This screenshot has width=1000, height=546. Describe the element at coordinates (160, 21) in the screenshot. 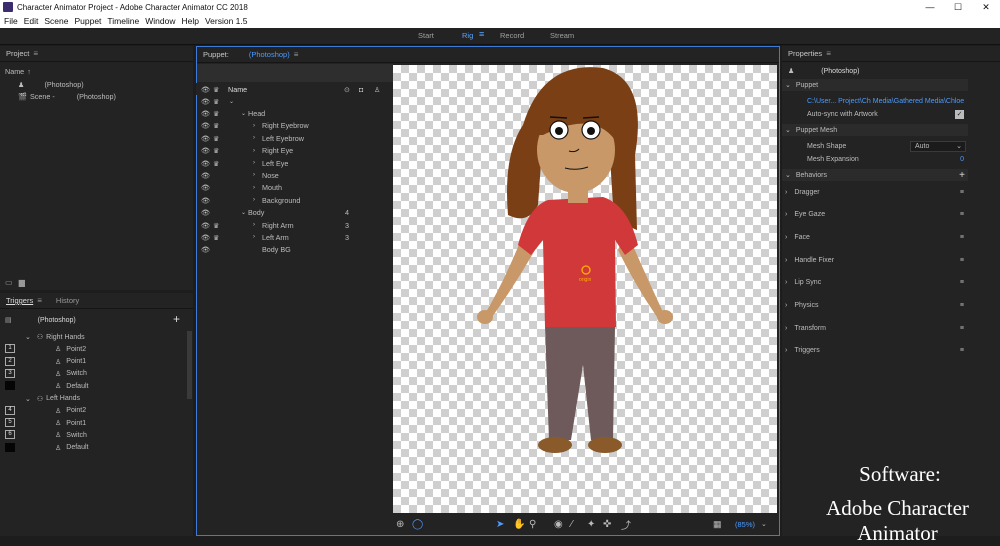

I see `menu-window: Window` at that location.